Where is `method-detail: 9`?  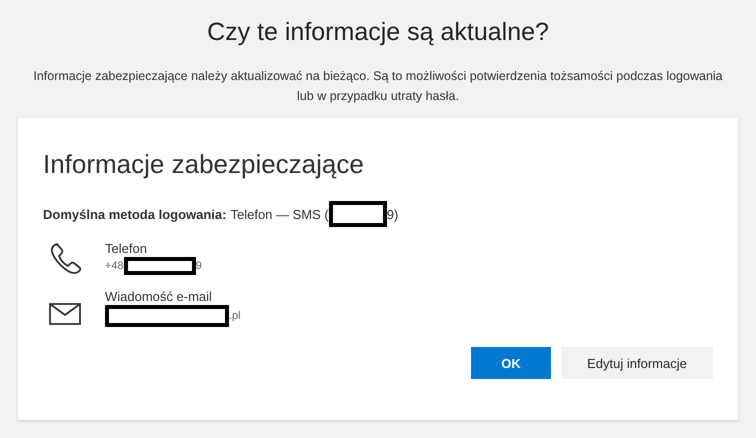 method-detail: 9 is located at coordinates (199, 266).